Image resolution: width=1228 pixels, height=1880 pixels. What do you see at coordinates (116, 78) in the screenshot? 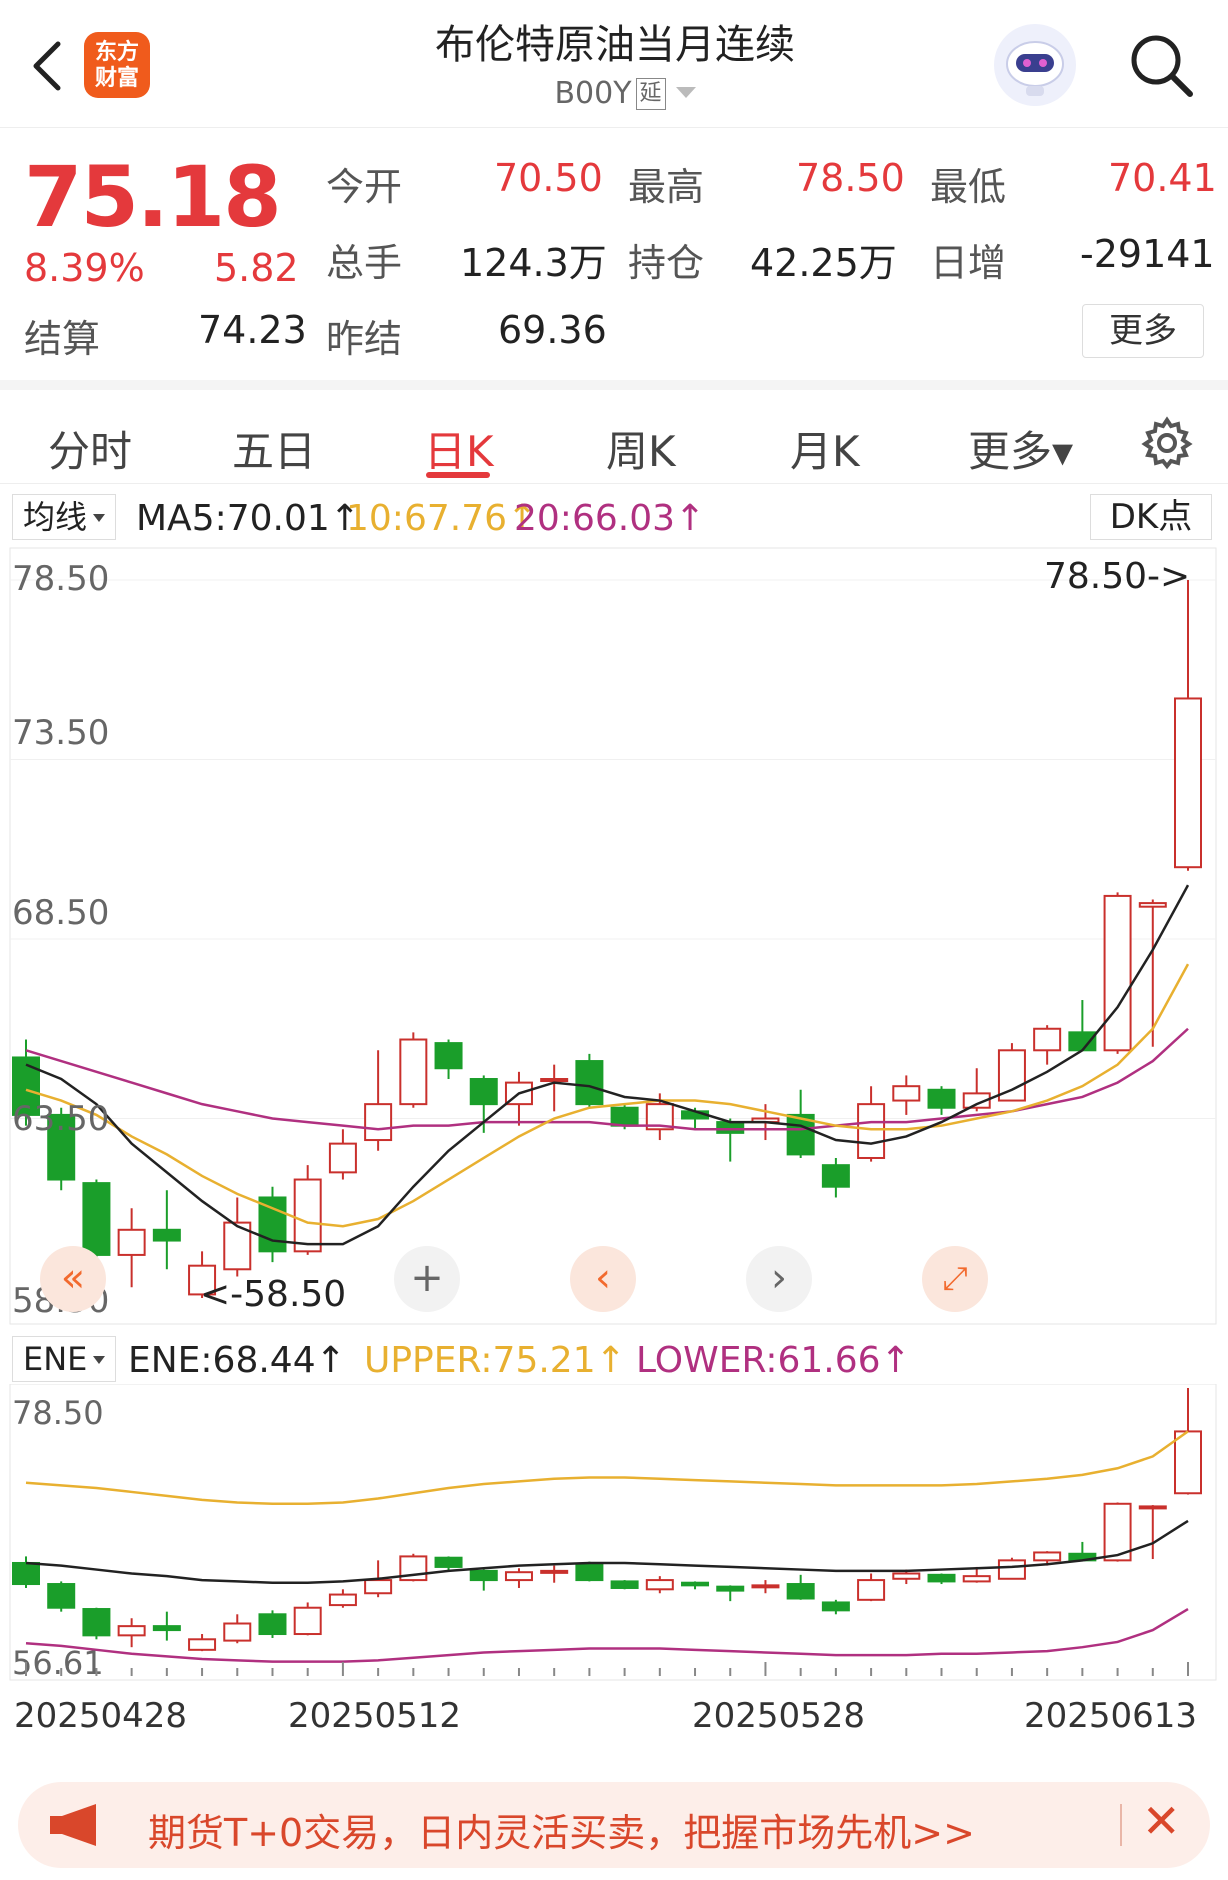
I see `logo-line-2: 财富` at bounding box center [116, 78].